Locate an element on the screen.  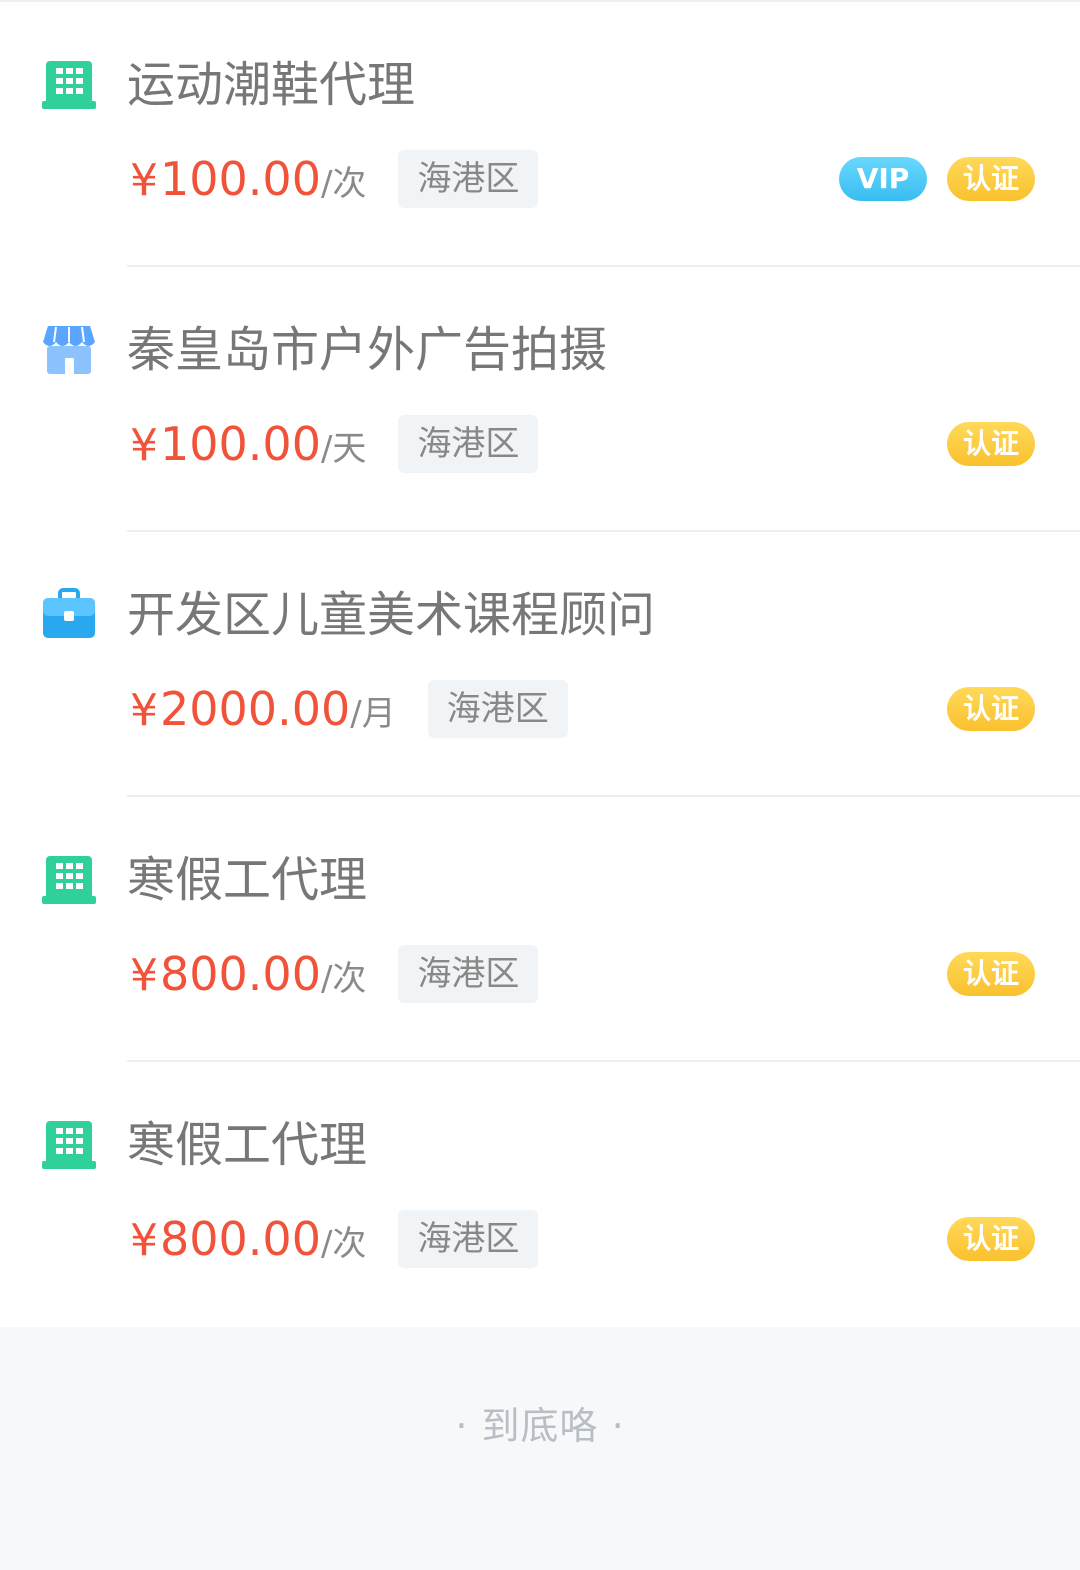
listing-meta: ¥ 100.00 /次 海港区 VIP 认证 is located at coordinates (582, 179).